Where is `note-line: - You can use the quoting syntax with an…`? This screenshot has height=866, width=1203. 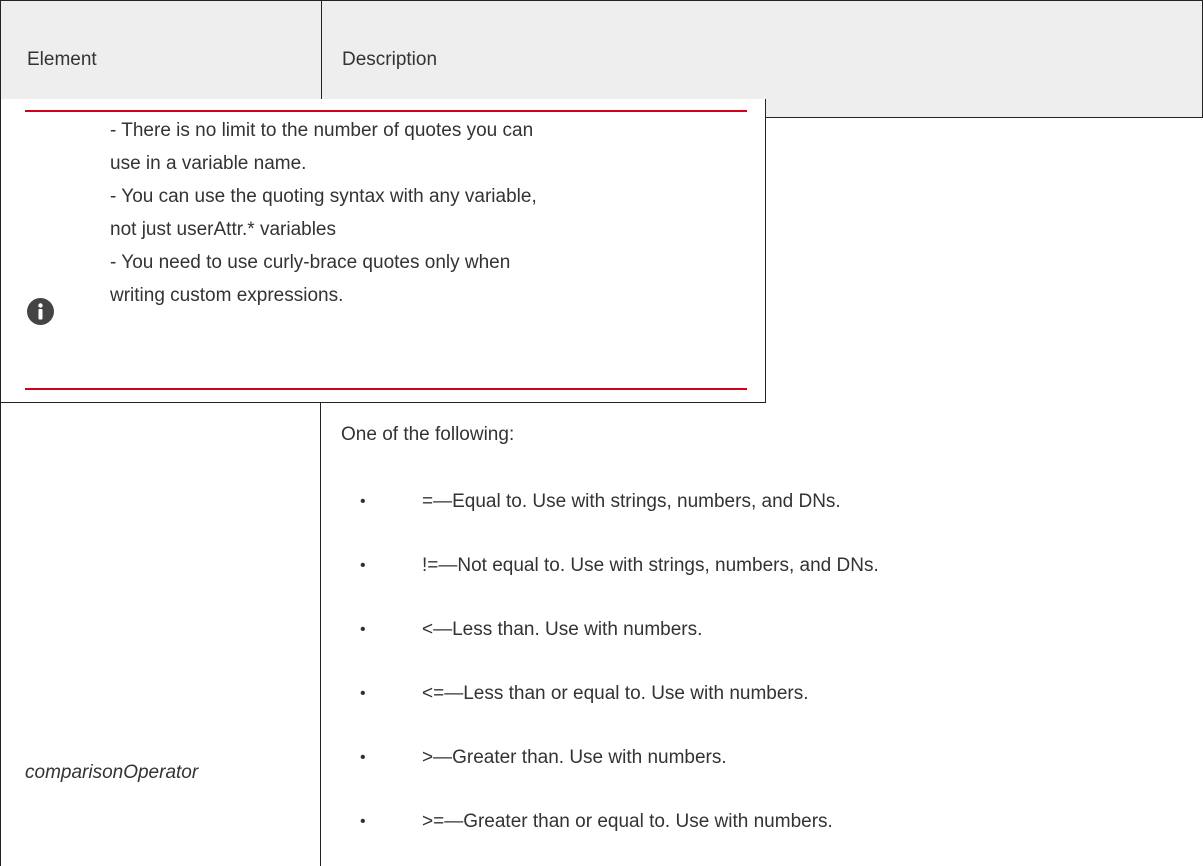 note-line: - You can use the quoting syntax with an… is located at coordinates (323, 196).